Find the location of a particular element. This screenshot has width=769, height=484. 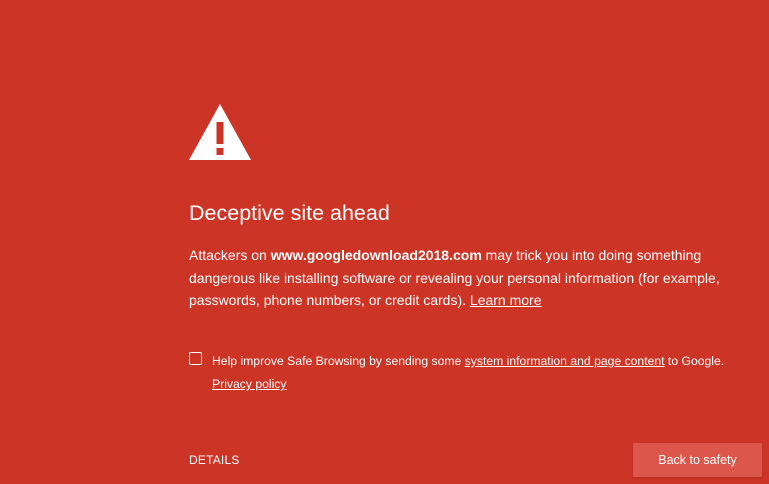

details-button: DETAILS is located at coordinates (214, 460).